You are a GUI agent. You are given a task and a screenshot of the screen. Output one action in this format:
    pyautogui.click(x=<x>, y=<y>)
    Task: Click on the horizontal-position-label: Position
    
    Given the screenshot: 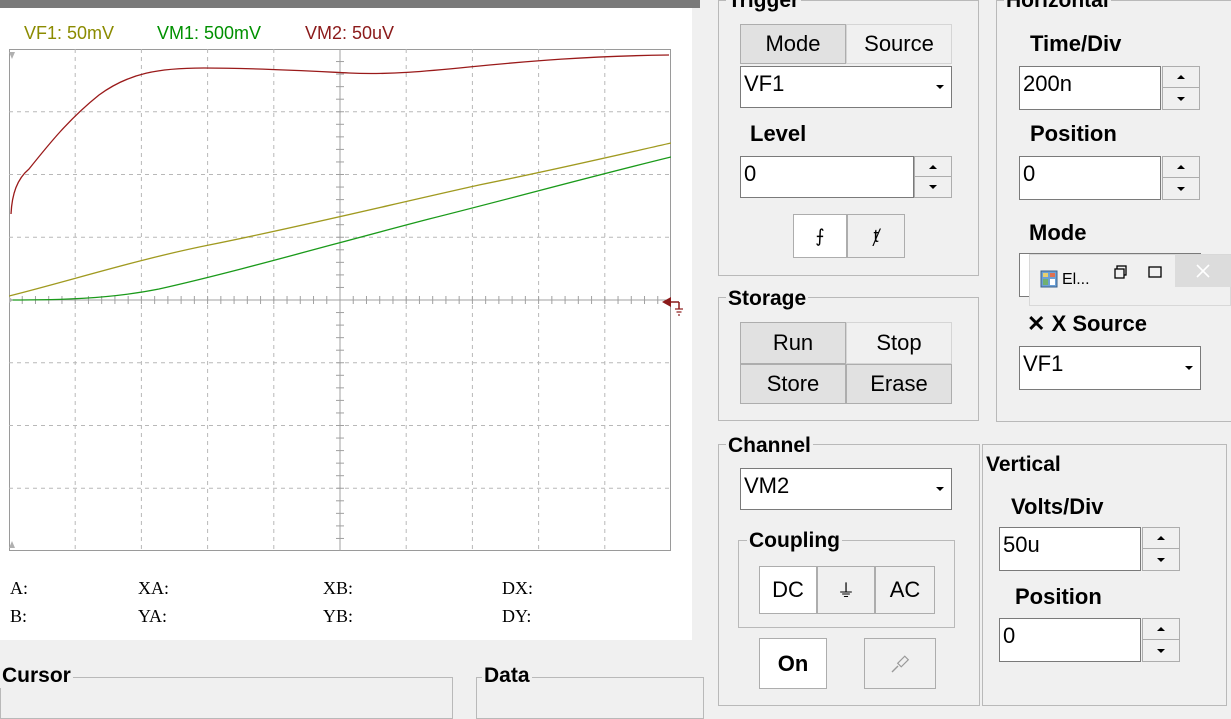 What is the action you would take?
    pyautogui.click(x=1073, y=133)
    